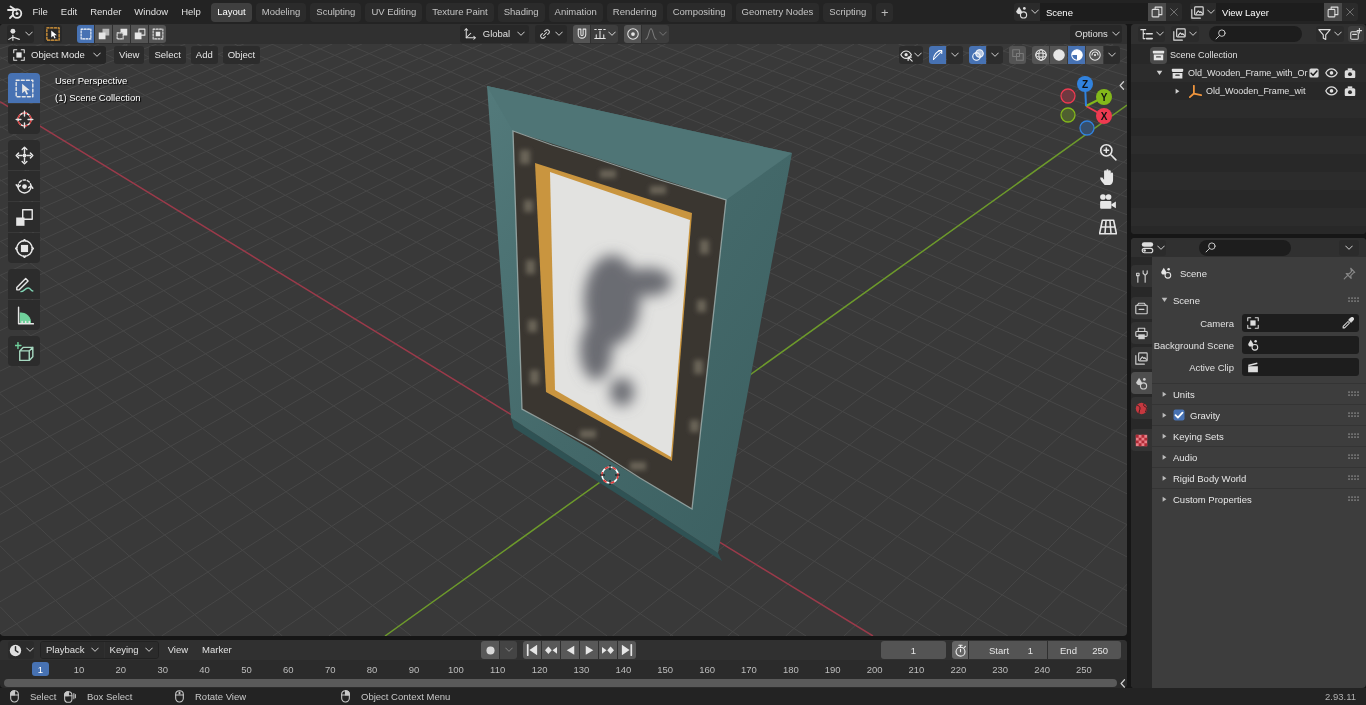  What do you see at coordinates (231, 12) in the screenshot?
I see `workspace-tab: Layout` at bounding box center [231, 12].